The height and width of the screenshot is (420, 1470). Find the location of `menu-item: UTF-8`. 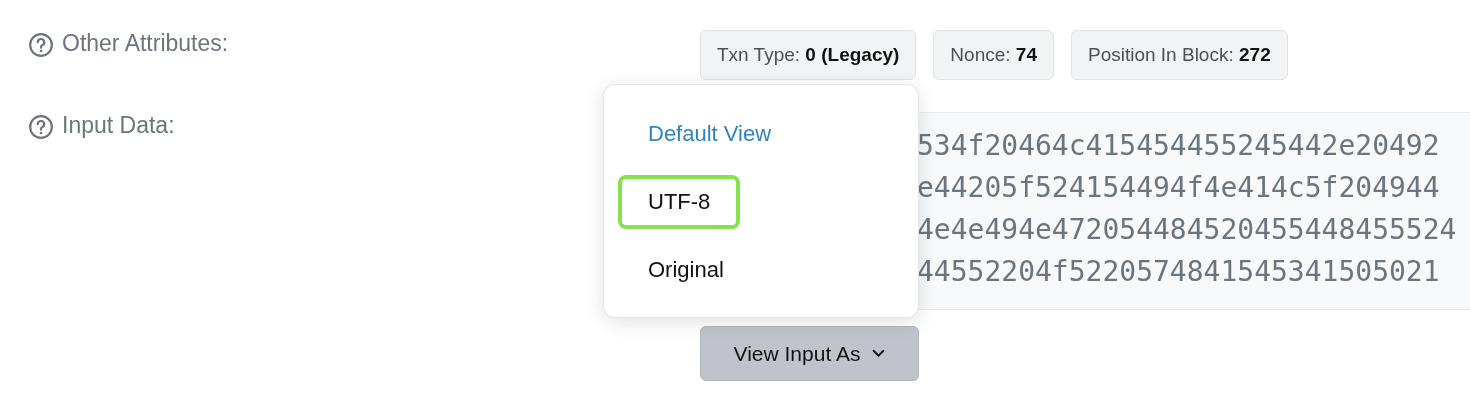

menu-item: UTF-8 is located at coordinates (679, 202).